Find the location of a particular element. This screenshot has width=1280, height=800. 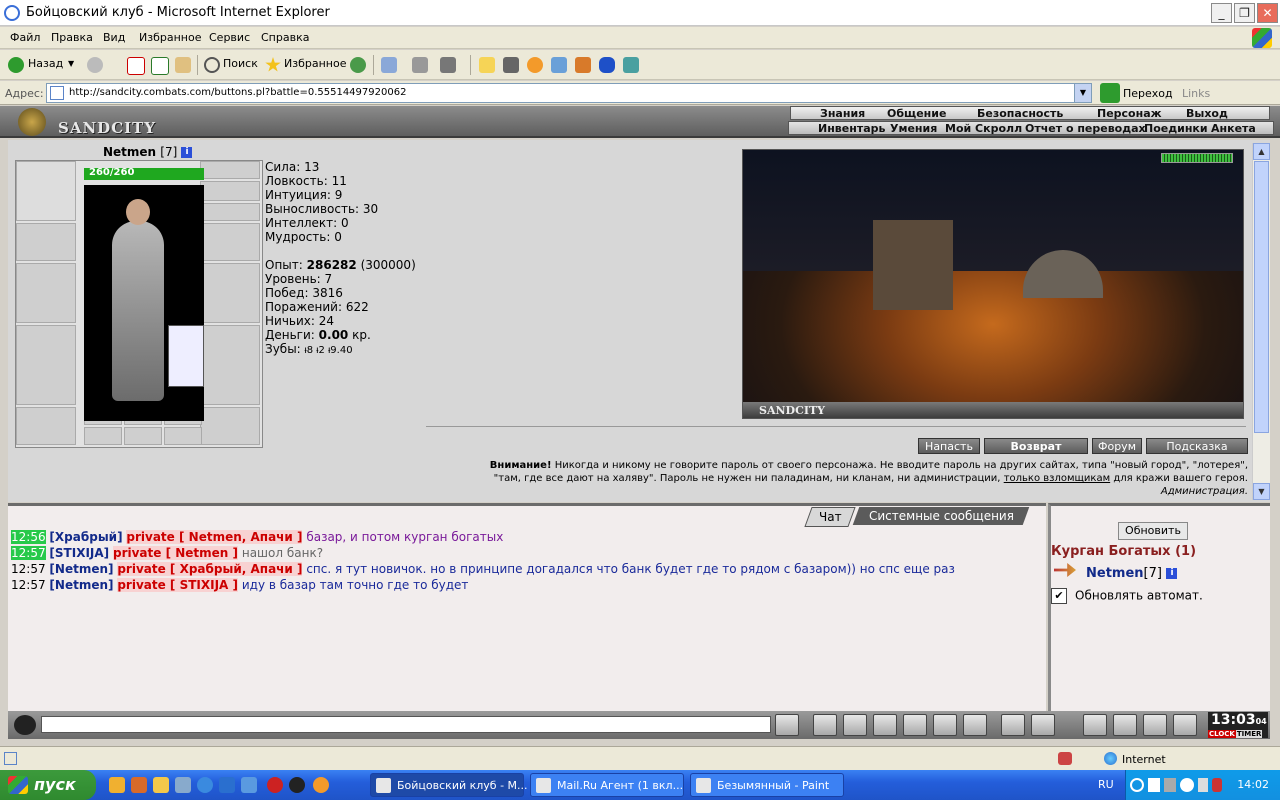

tray-device-icon is located at coordinates (1203, 785).